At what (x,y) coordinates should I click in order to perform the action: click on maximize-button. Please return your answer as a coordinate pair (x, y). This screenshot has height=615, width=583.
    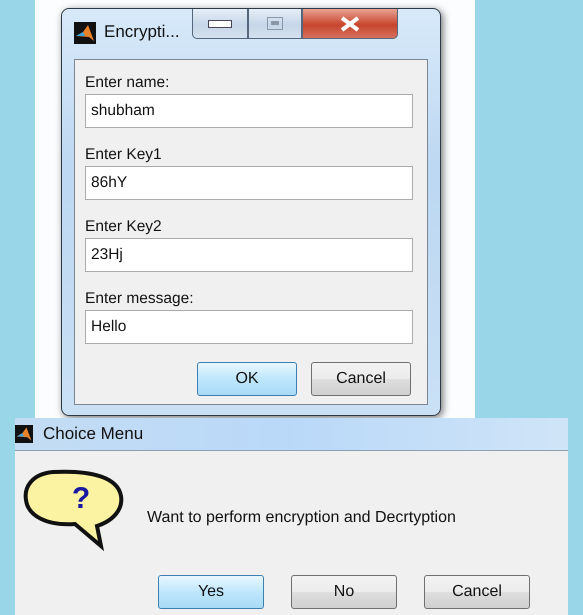
    Looking at the image, I should click on (275, 24).